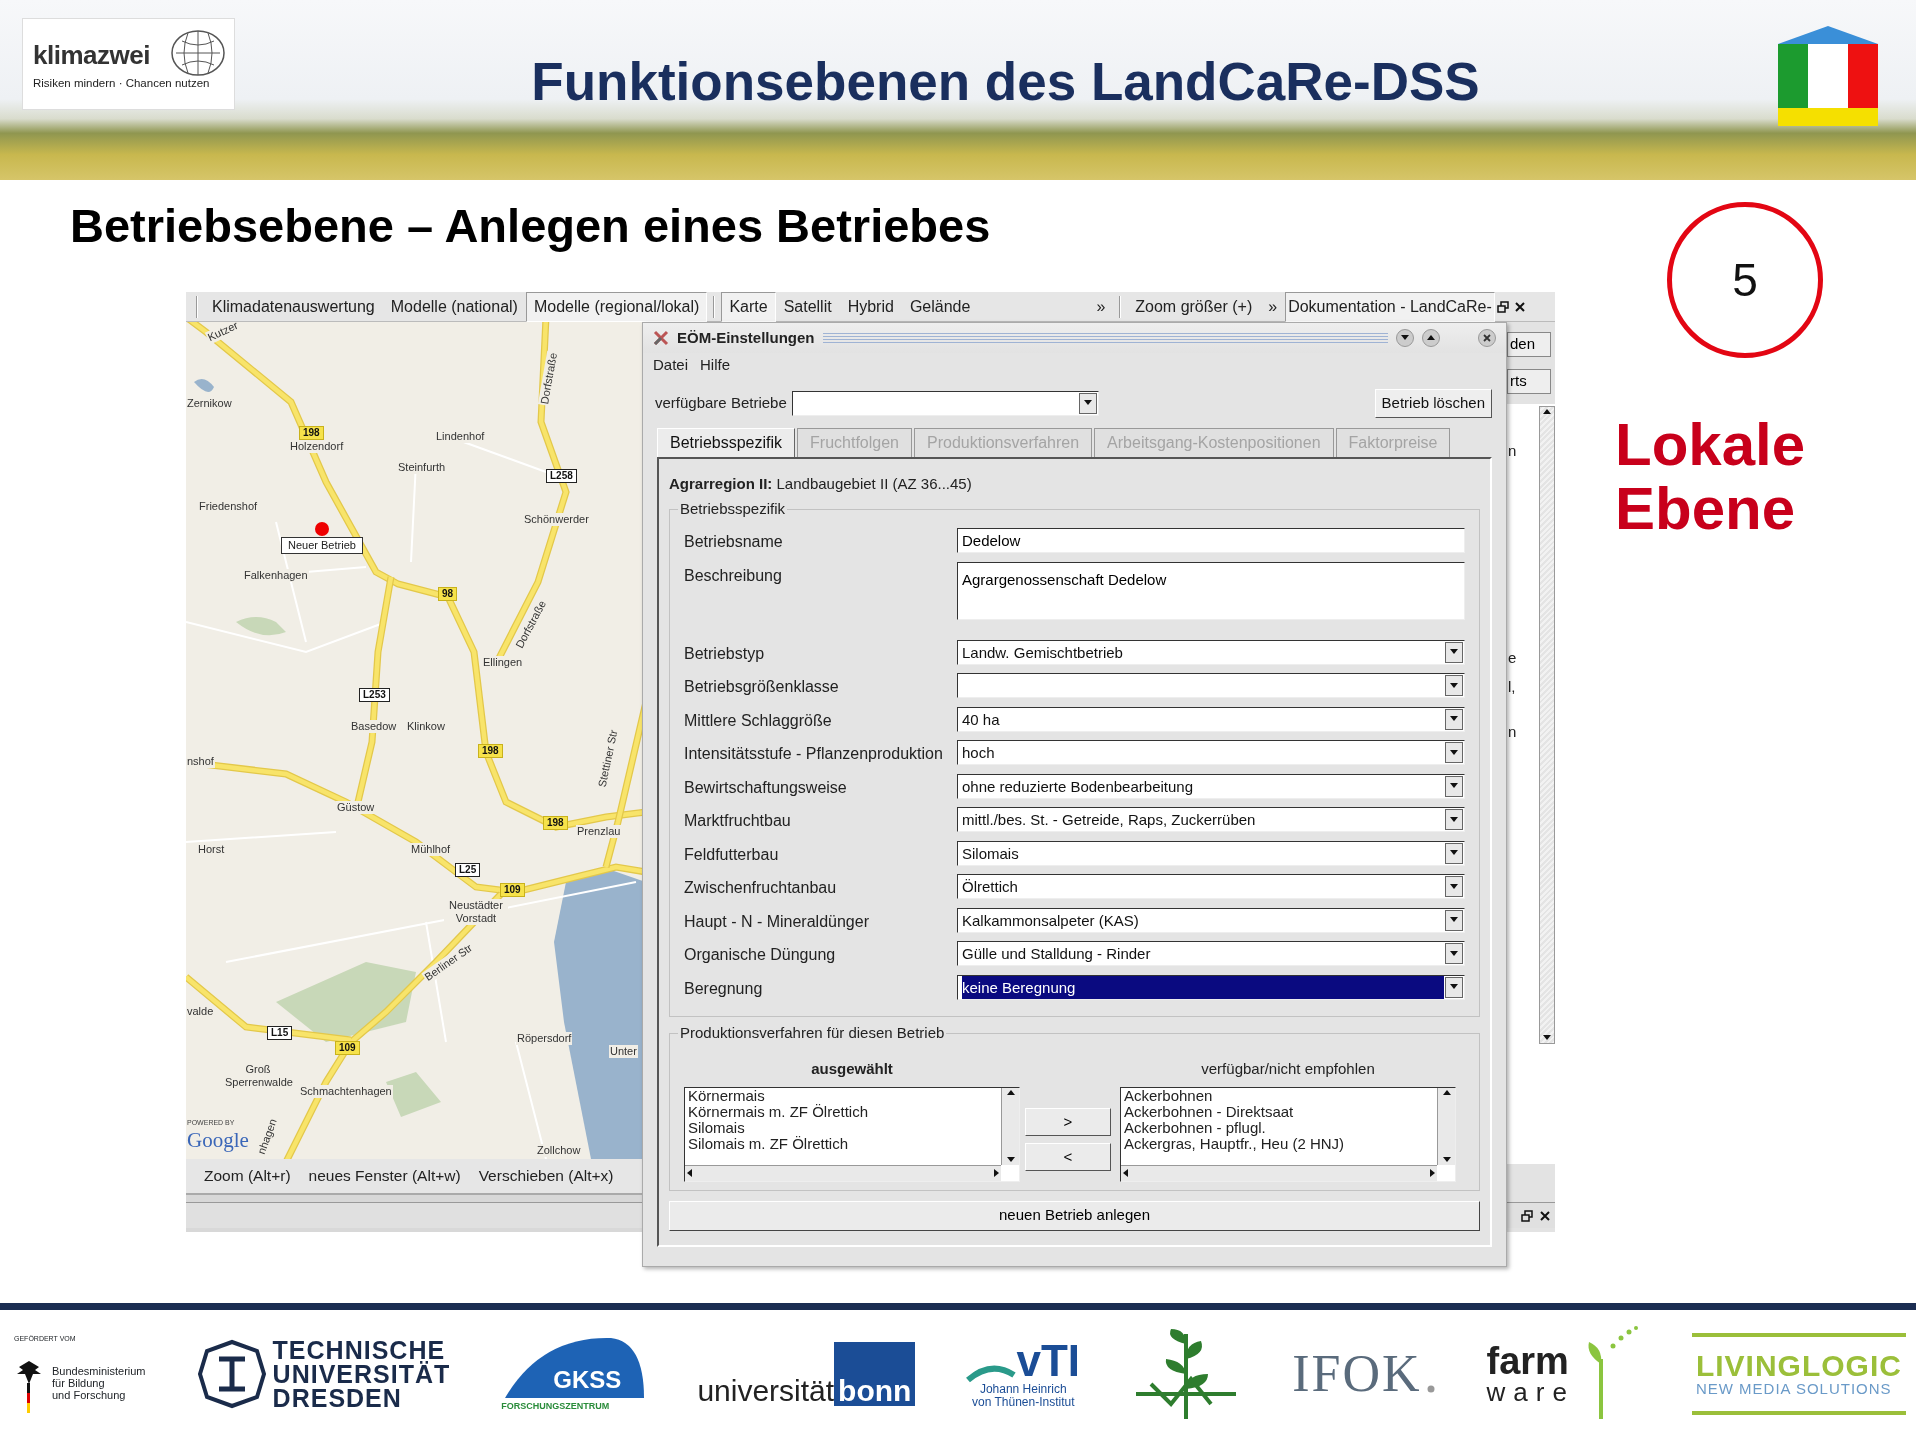  What do you see at coordinates (715, 365) in the screenshot?
I see `menu-item: Hilfe` at bounding box center [715, 365].